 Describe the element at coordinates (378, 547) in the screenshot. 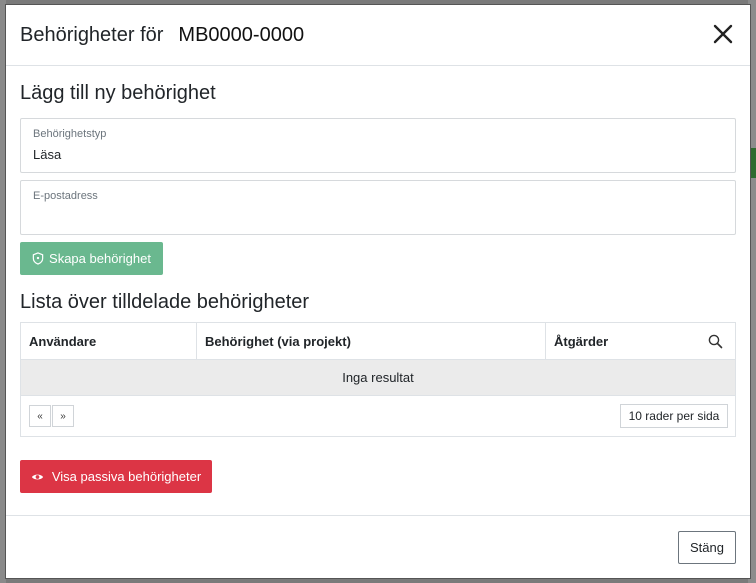

I see `modal-footer: Stäng` at that location.